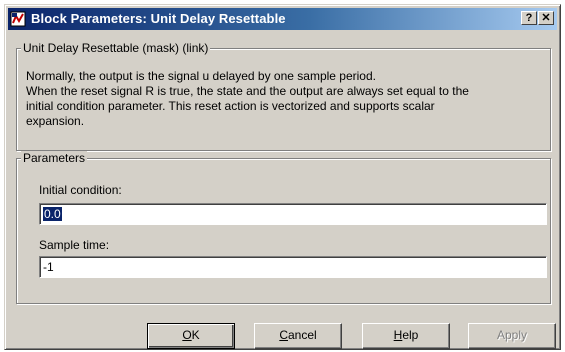 The image size is (565, 352). I want to click on parameters-legend: Parameters, so click(54, 158).